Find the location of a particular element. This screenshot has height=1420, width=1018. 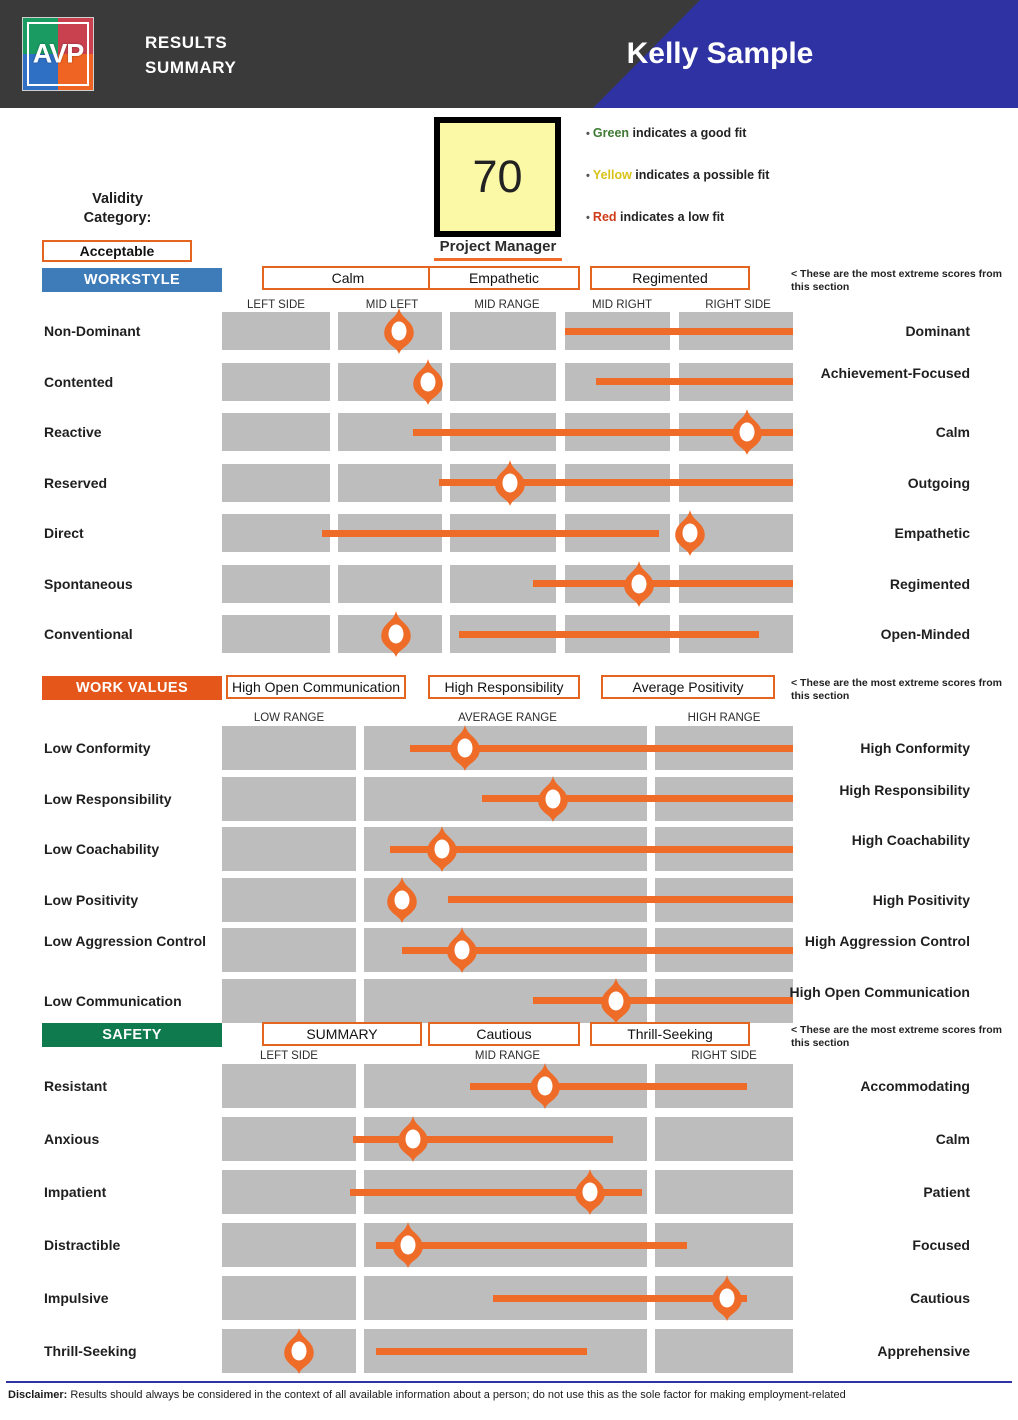

trait-label-left: Anxious is located at coordinates (72, 1139).